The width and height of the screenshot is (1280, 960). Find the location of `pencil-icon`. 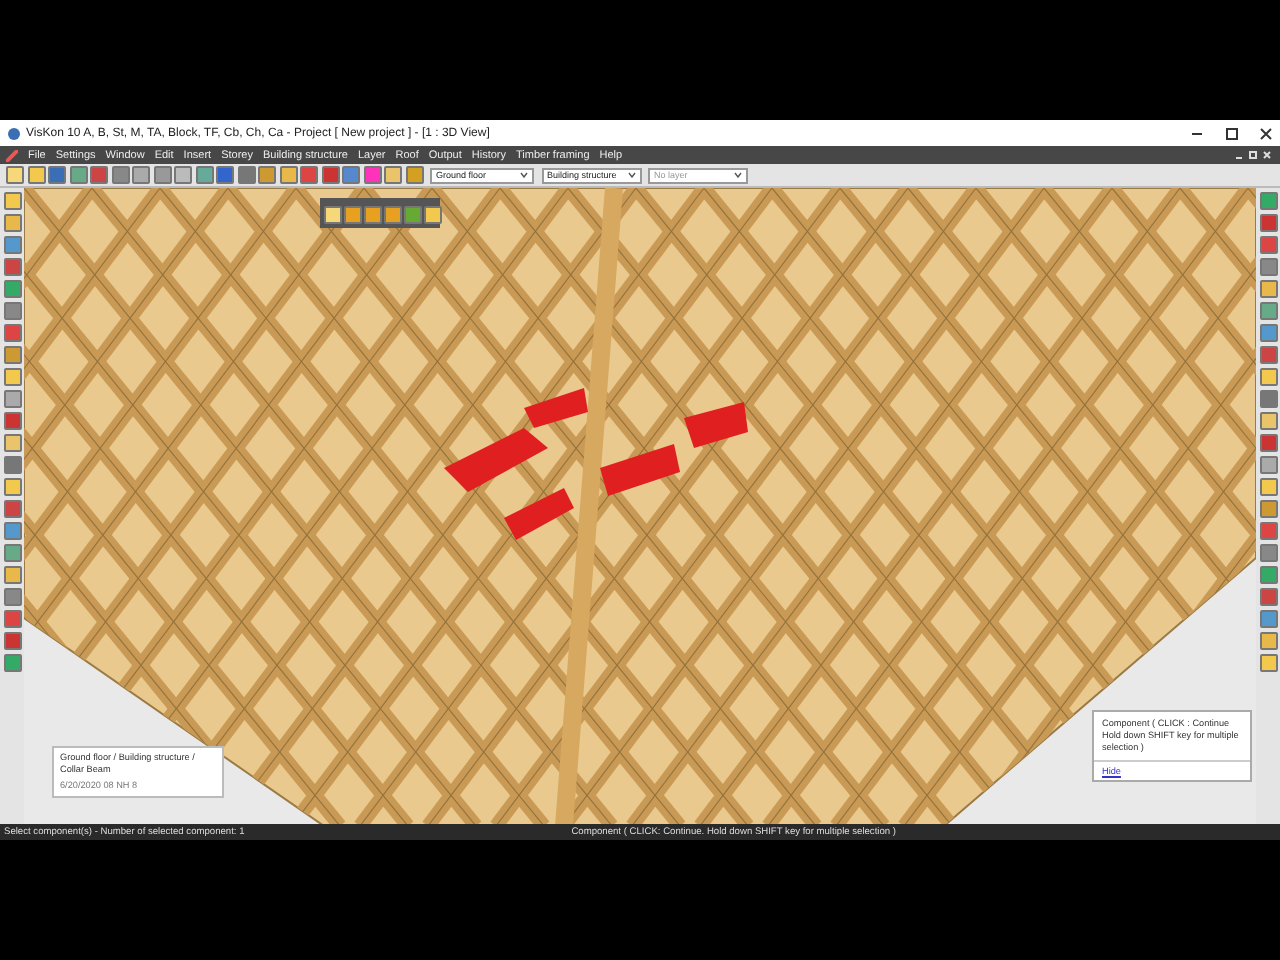

pencil-icon is located at coordinates (12, 155).